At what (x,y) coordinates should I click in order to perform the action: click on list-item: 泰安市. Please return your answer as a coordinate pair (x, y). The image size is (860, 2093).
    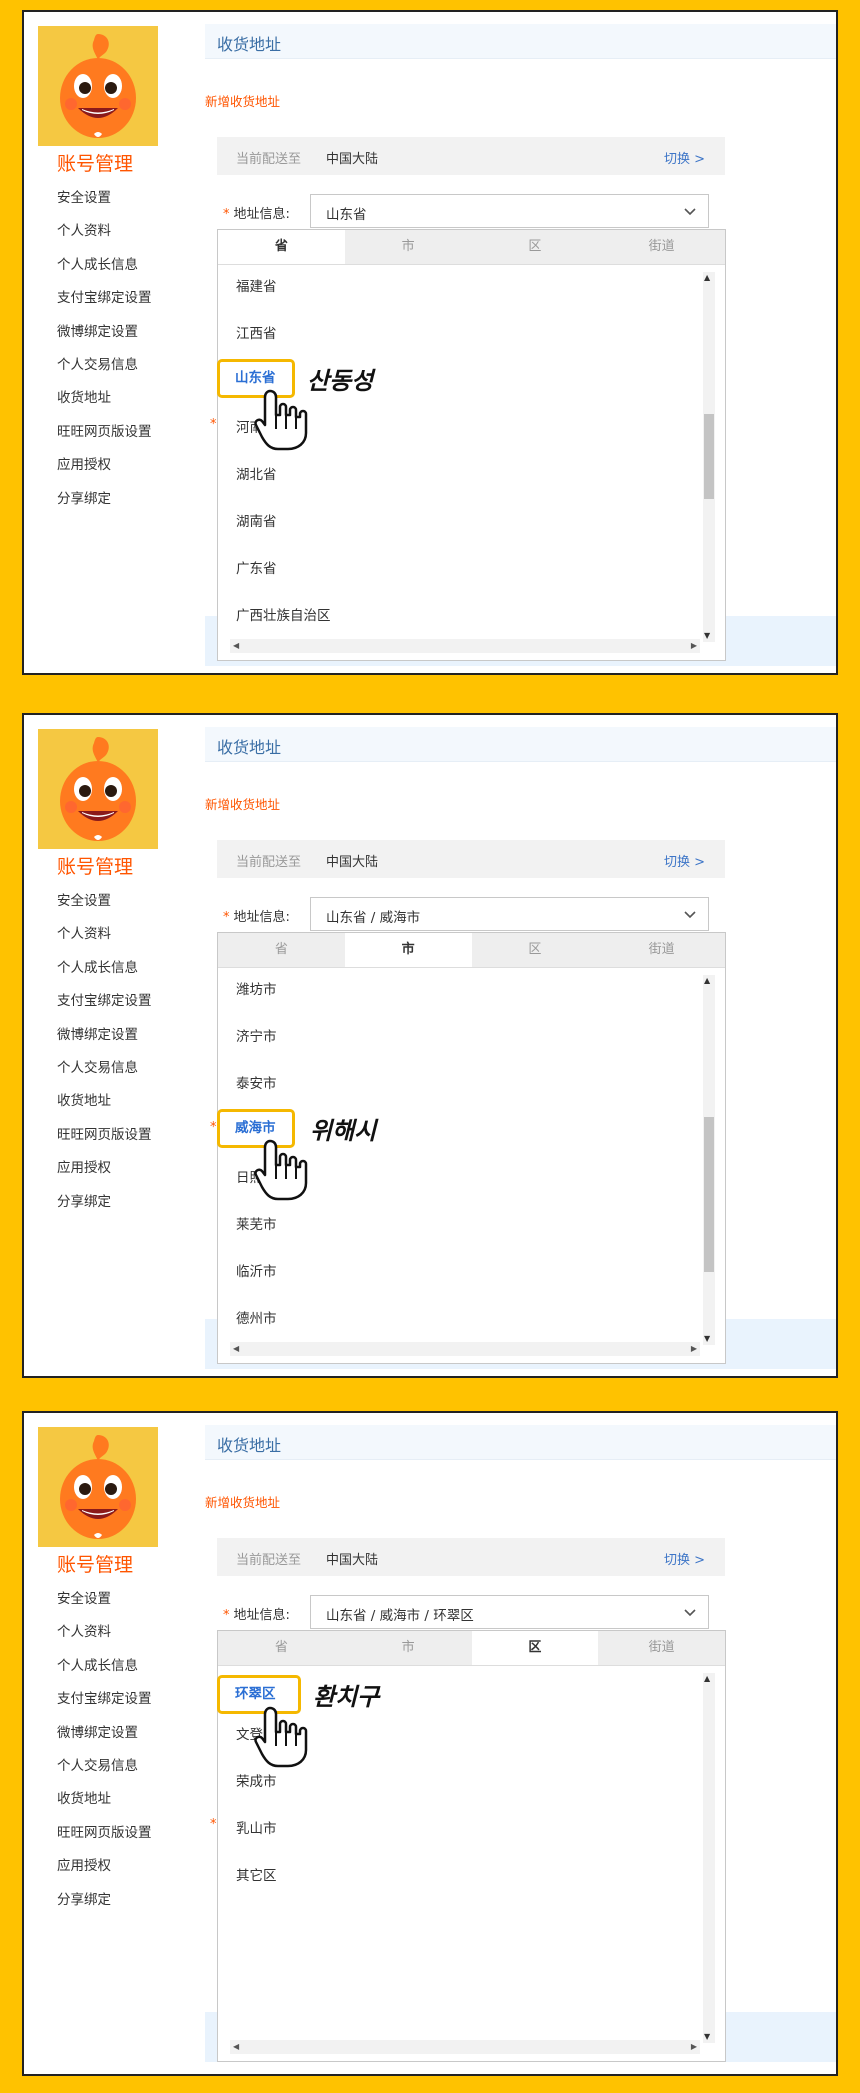
    Looking at the image, I should click on (458, 1084).